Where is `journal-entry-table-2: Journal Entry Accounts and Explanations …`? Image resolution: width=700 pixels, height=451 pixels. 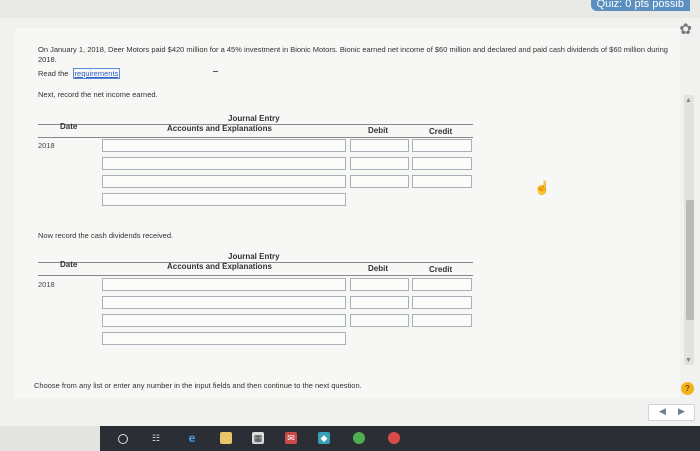
journal-entry-table-2: Journal Entry Accounts and Explanations … is located at coordinates (255, 297).